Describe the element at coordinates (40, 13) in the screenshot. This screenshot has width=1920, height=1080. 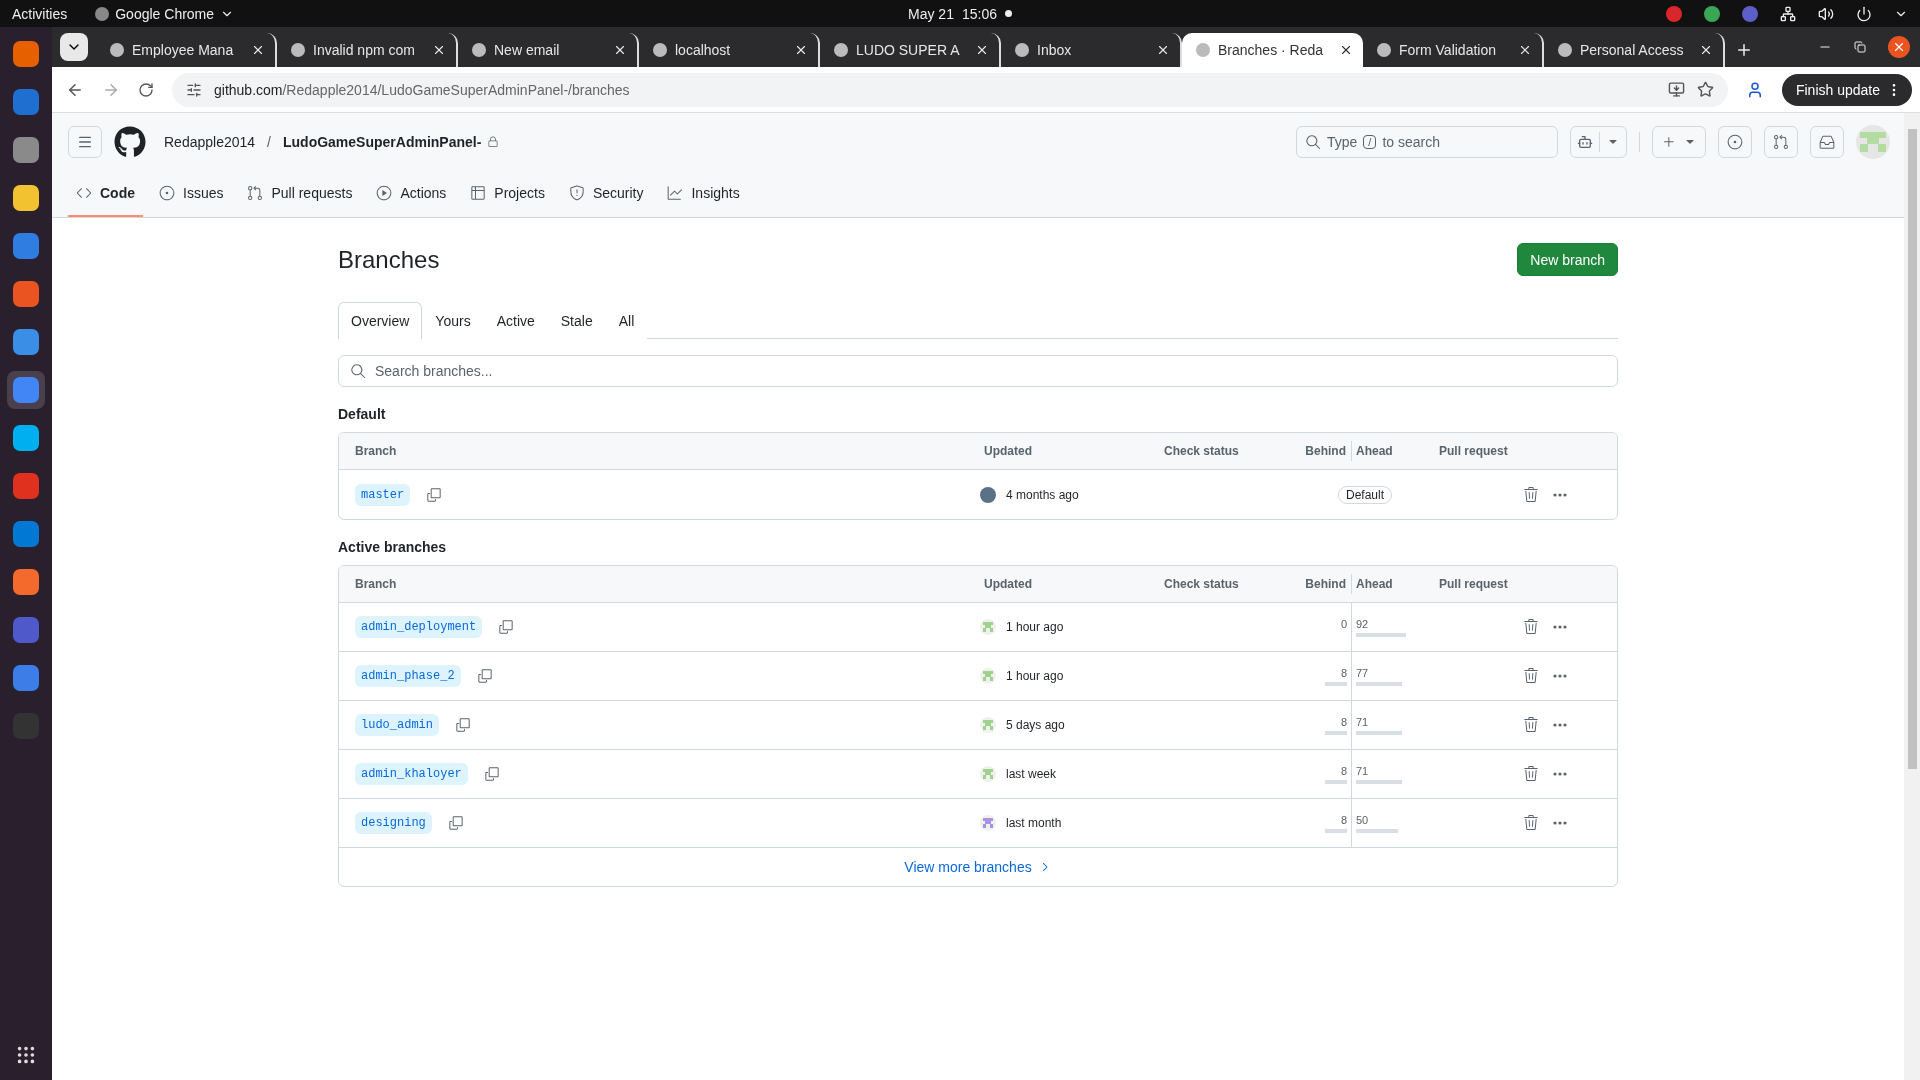
I see `activities-button: Activities` at that location.